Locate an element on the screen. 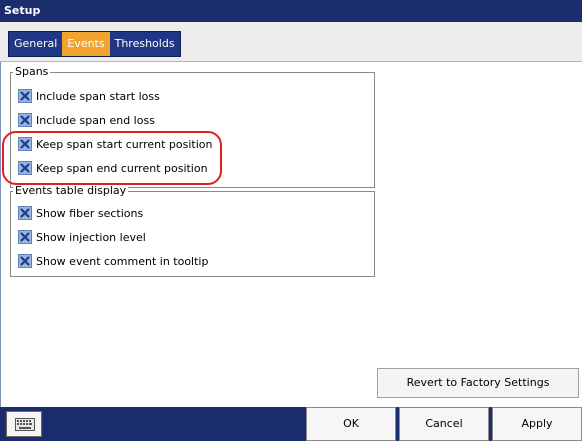 The width and height of the screenshot is (582, 441). option-label: Include span start loss is located at coordinates (98, 96).